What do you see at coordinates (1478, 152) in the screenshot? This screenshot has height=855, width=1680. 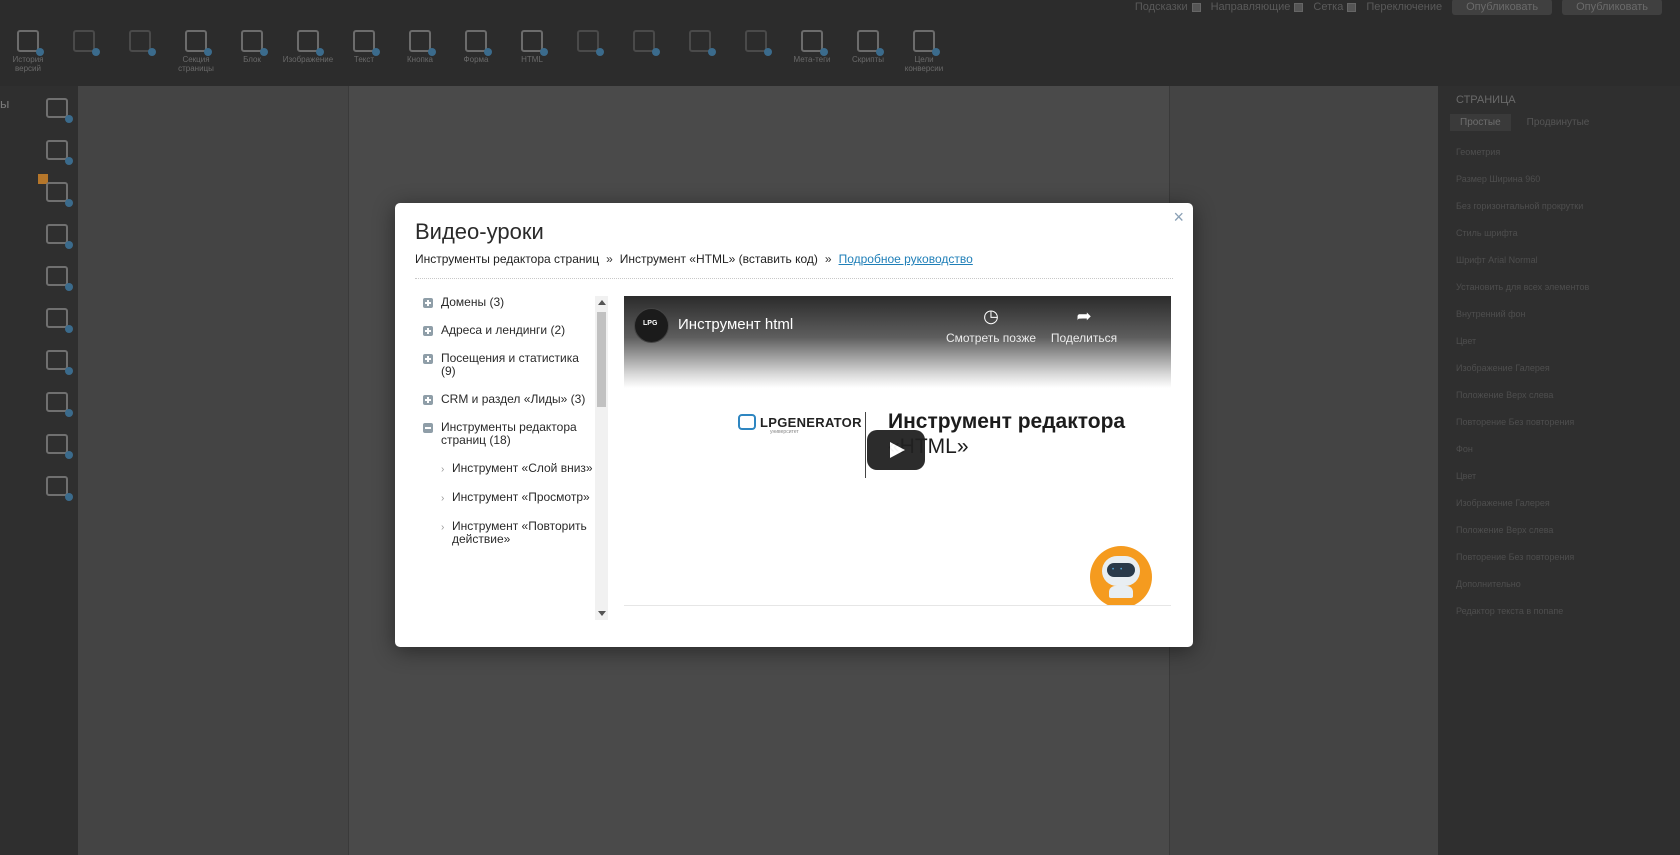 I see `panel-row: Геометрия` at bounding box center [1478, 152].